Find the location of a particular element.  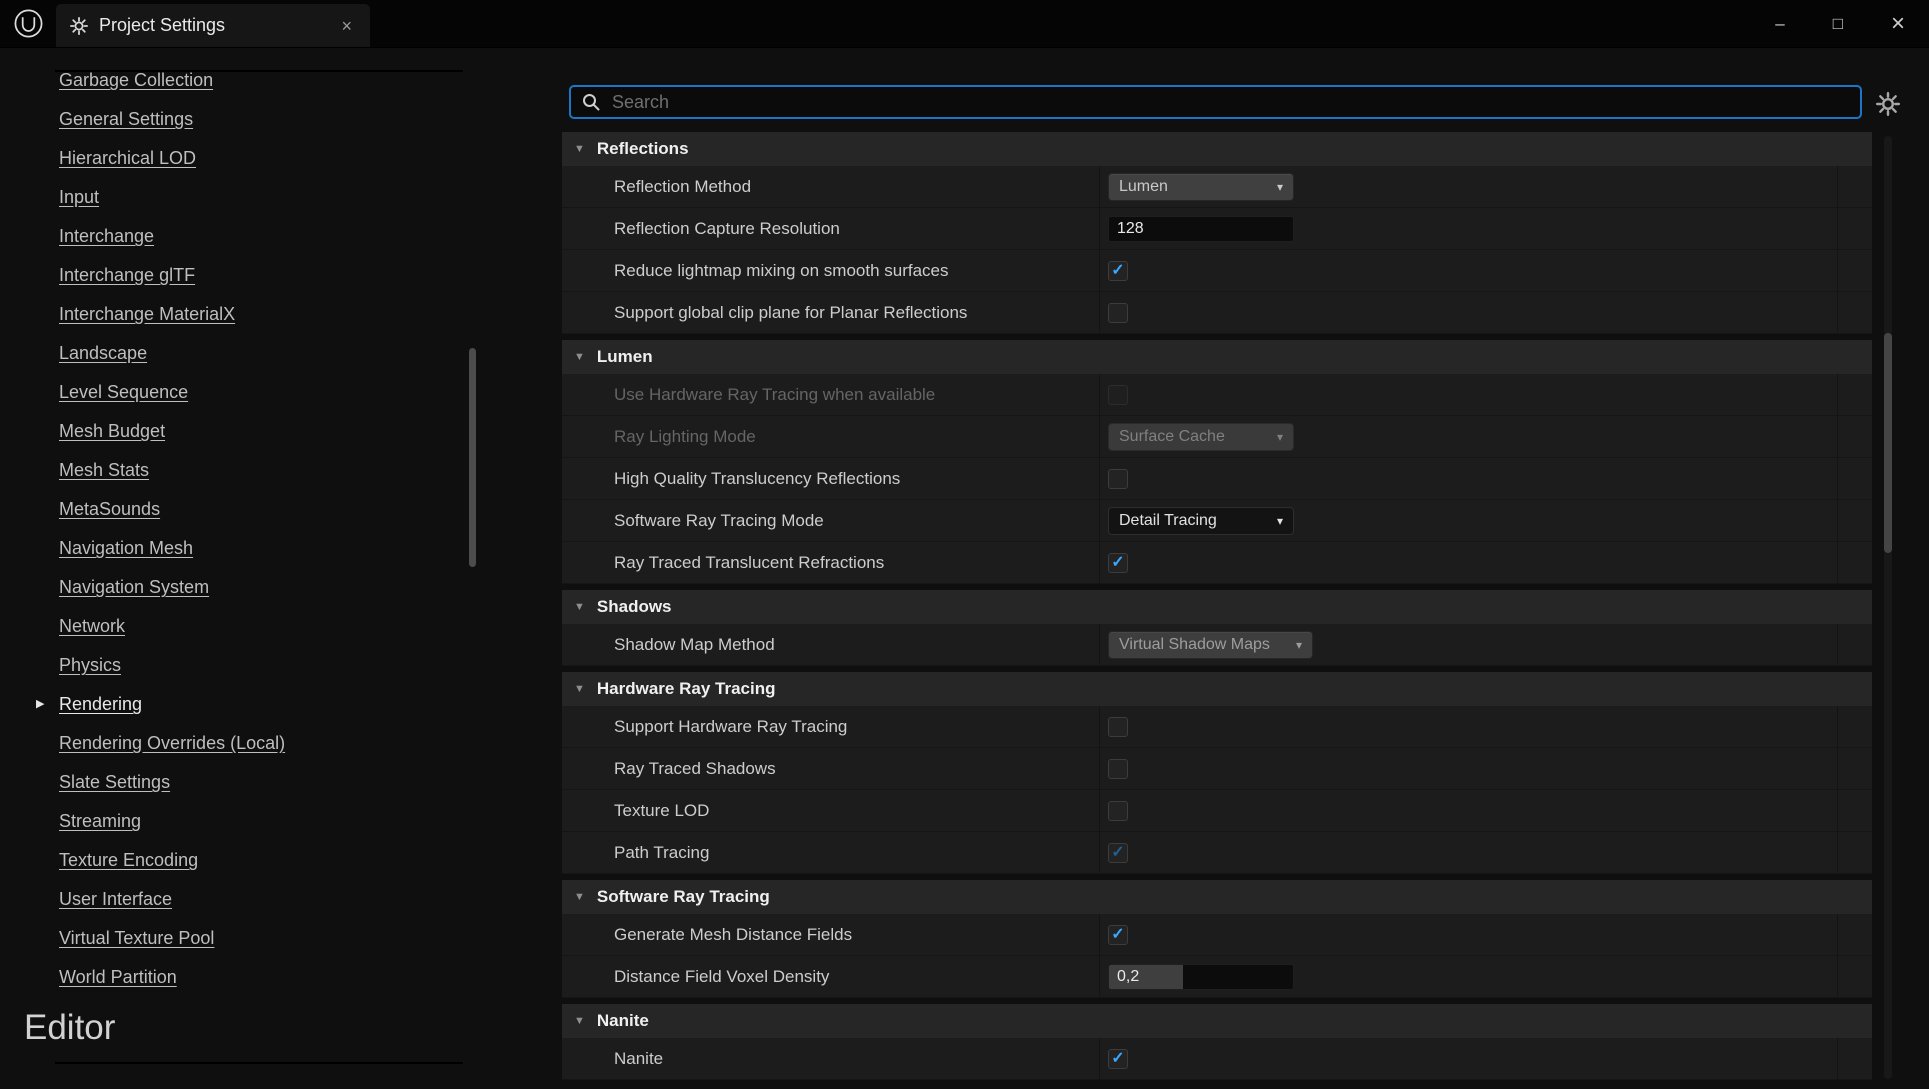

main-scrollbar-track is located at coordinates (1888, 607).